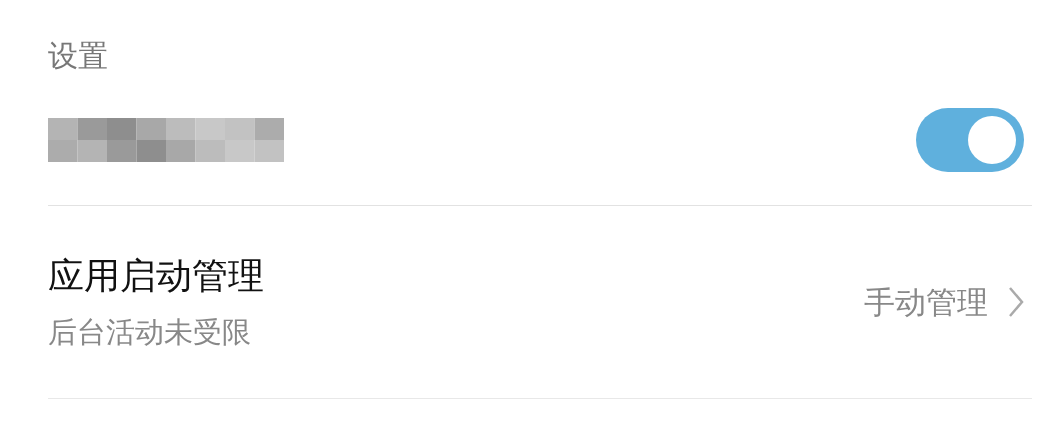 This screenshot has height=437, width=1050. What do you see at coordinates (156, 275) in the screenshot?
I see `setting-title: 应用启动管理` at bounding box center [156, 275].